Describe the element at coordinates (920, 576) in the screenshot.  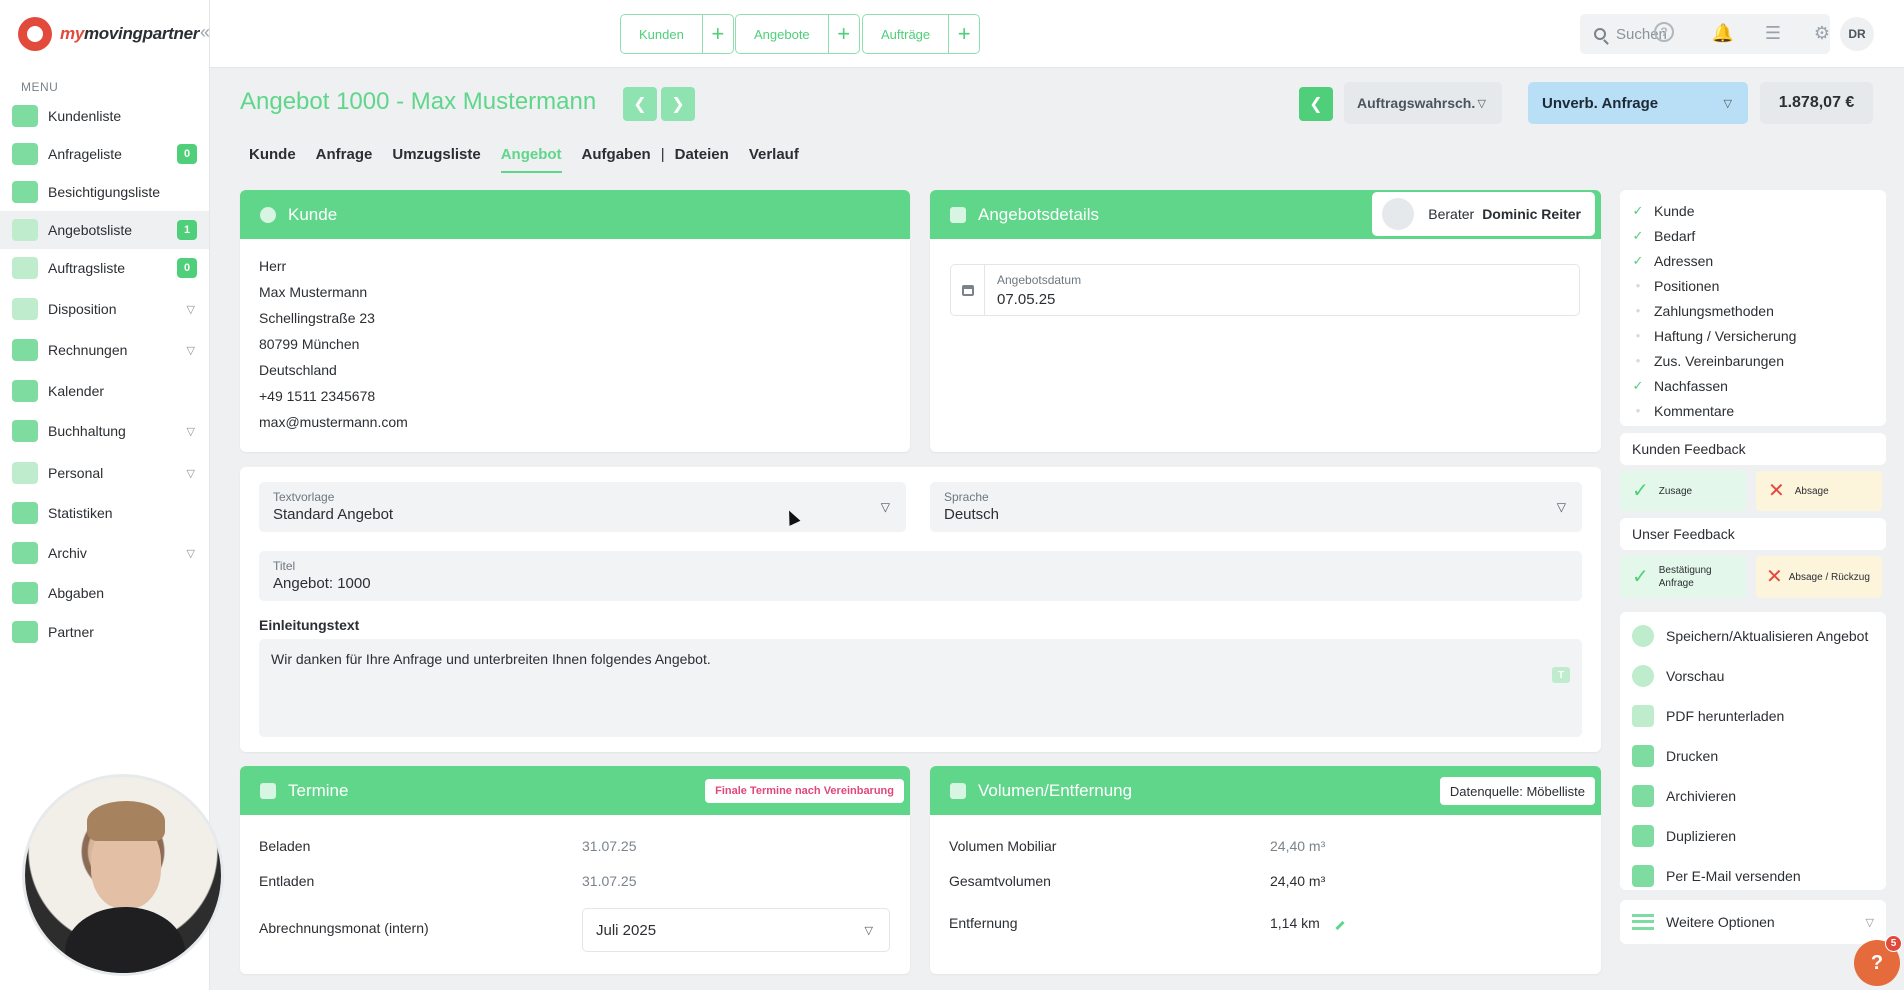
I see `title-field: Titel Angebot: 1000` at that location.